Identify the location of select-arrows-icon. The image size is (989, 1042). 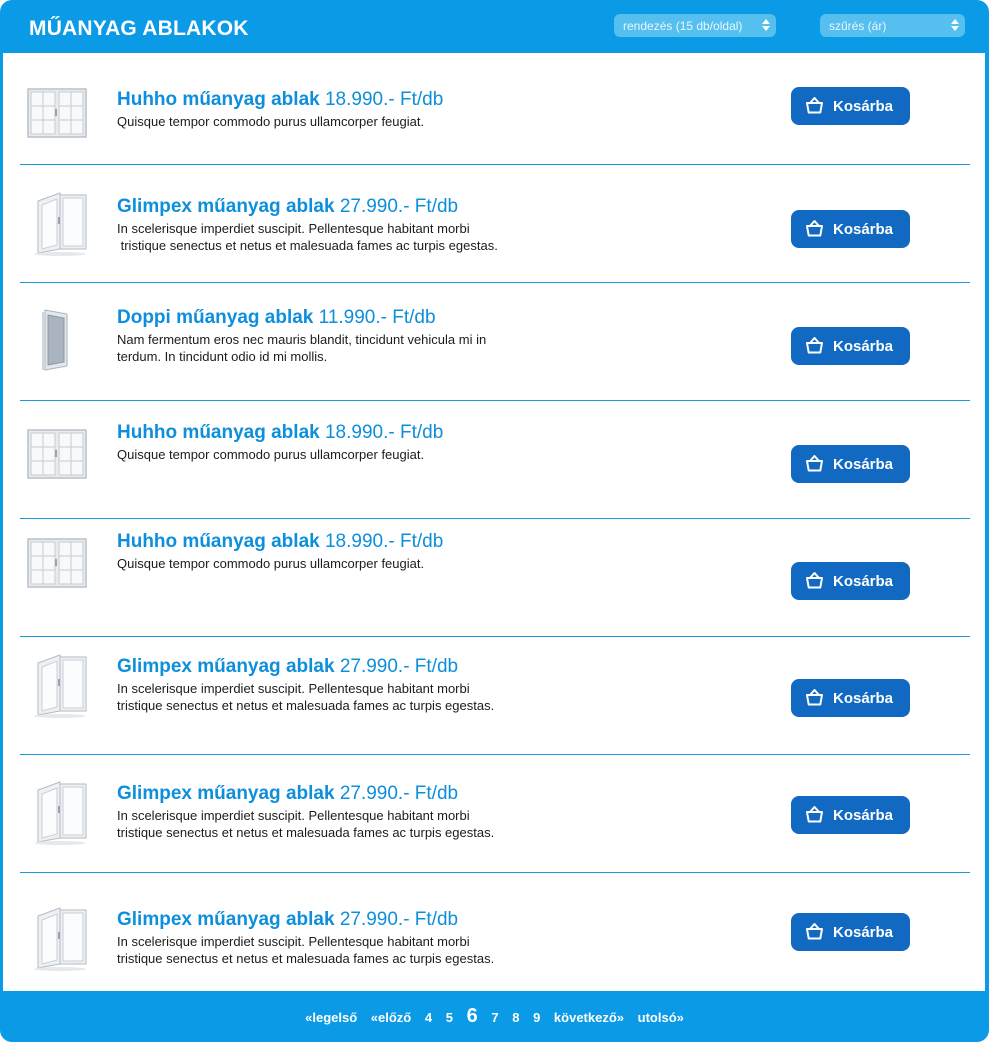
(766, 25).